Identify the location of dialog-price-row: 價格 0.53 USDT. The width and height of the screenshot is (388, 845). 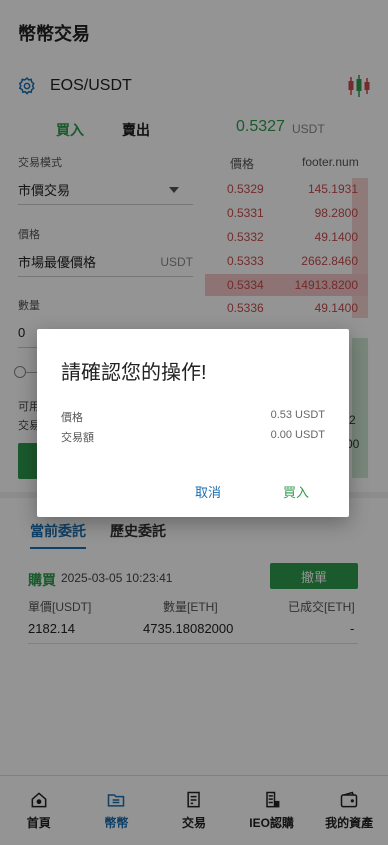
(193, 417).